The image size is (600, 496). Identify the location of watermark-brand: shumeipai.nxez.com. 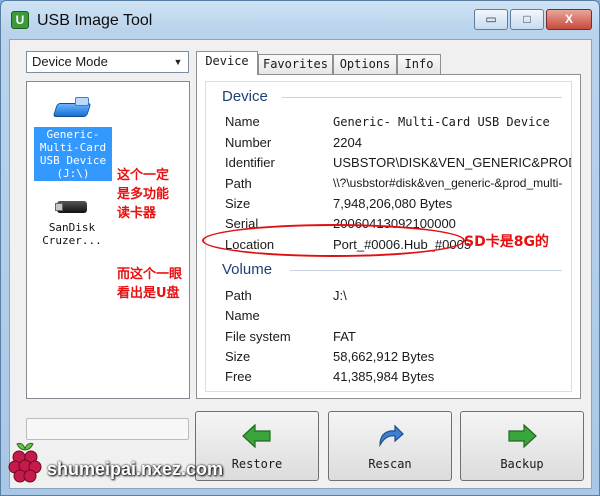
(135, 469).